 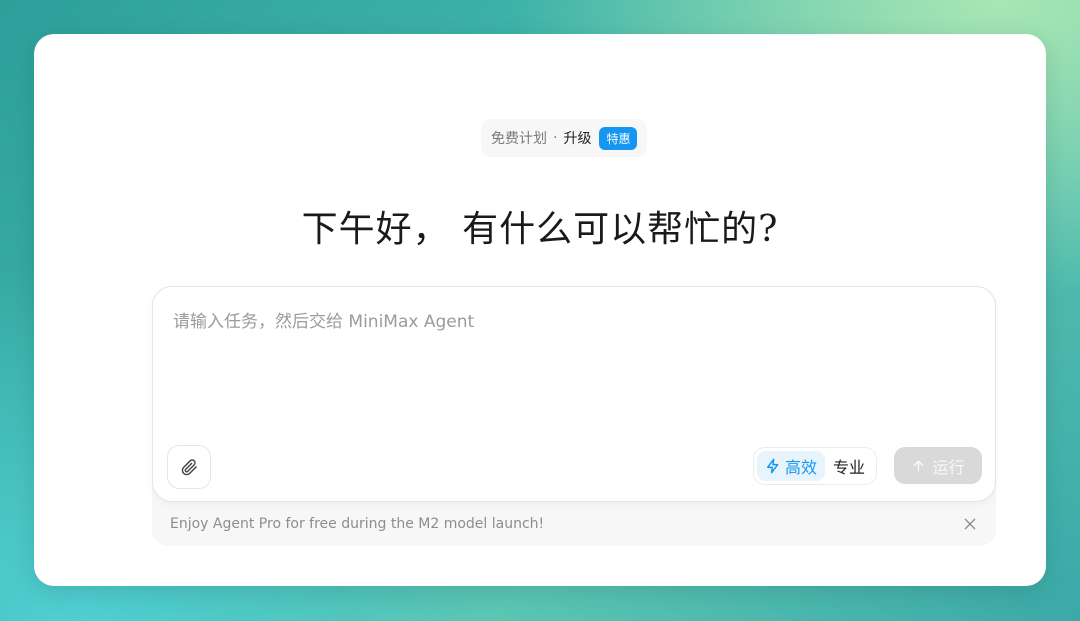 I want to click on pro-mode-label: 专业, so click(x=849, y=467).